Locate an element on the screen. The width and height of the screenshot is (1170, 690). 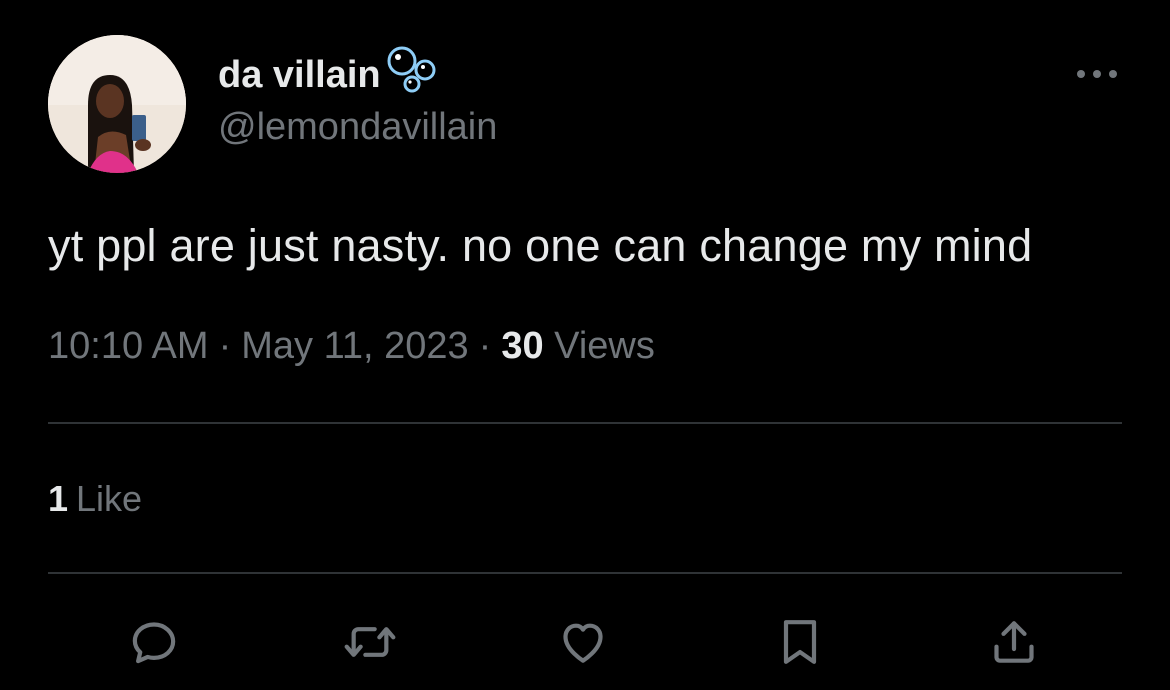
reply-button is located at coordinates (154, 642).